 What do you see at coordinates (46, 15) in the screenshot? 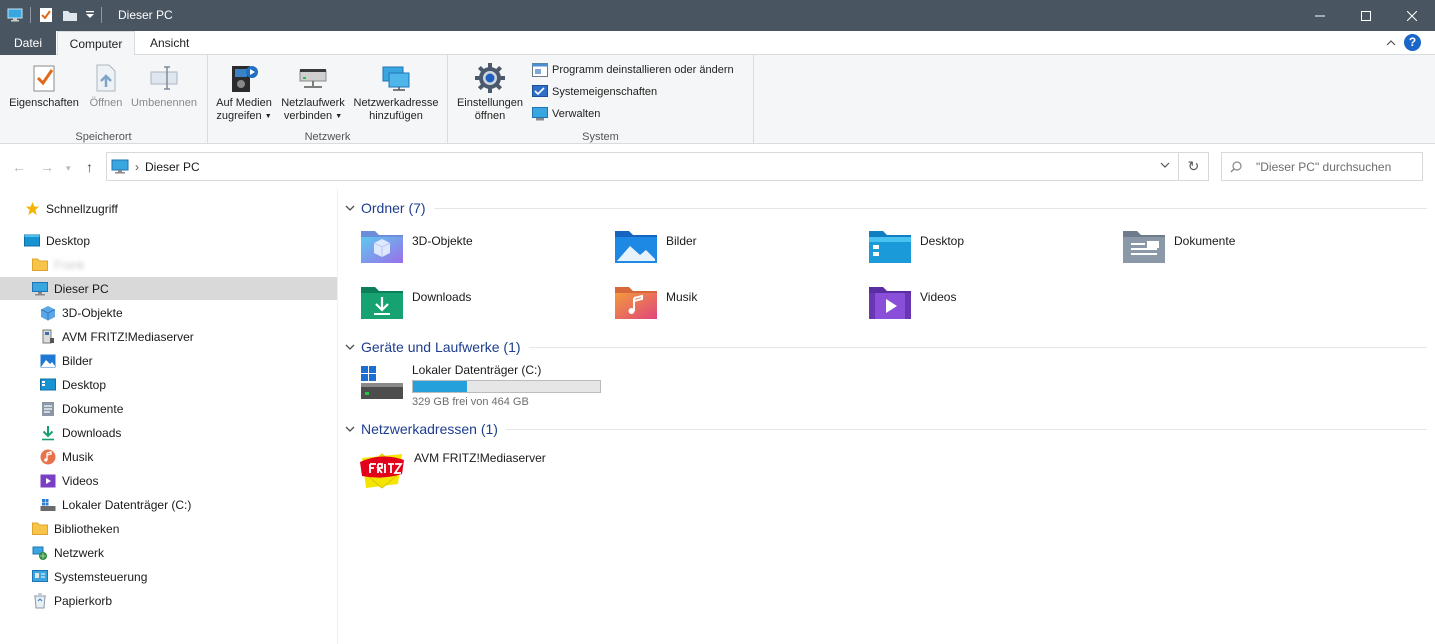
I see `properties-check-icon` at bounding box center [46, 15].